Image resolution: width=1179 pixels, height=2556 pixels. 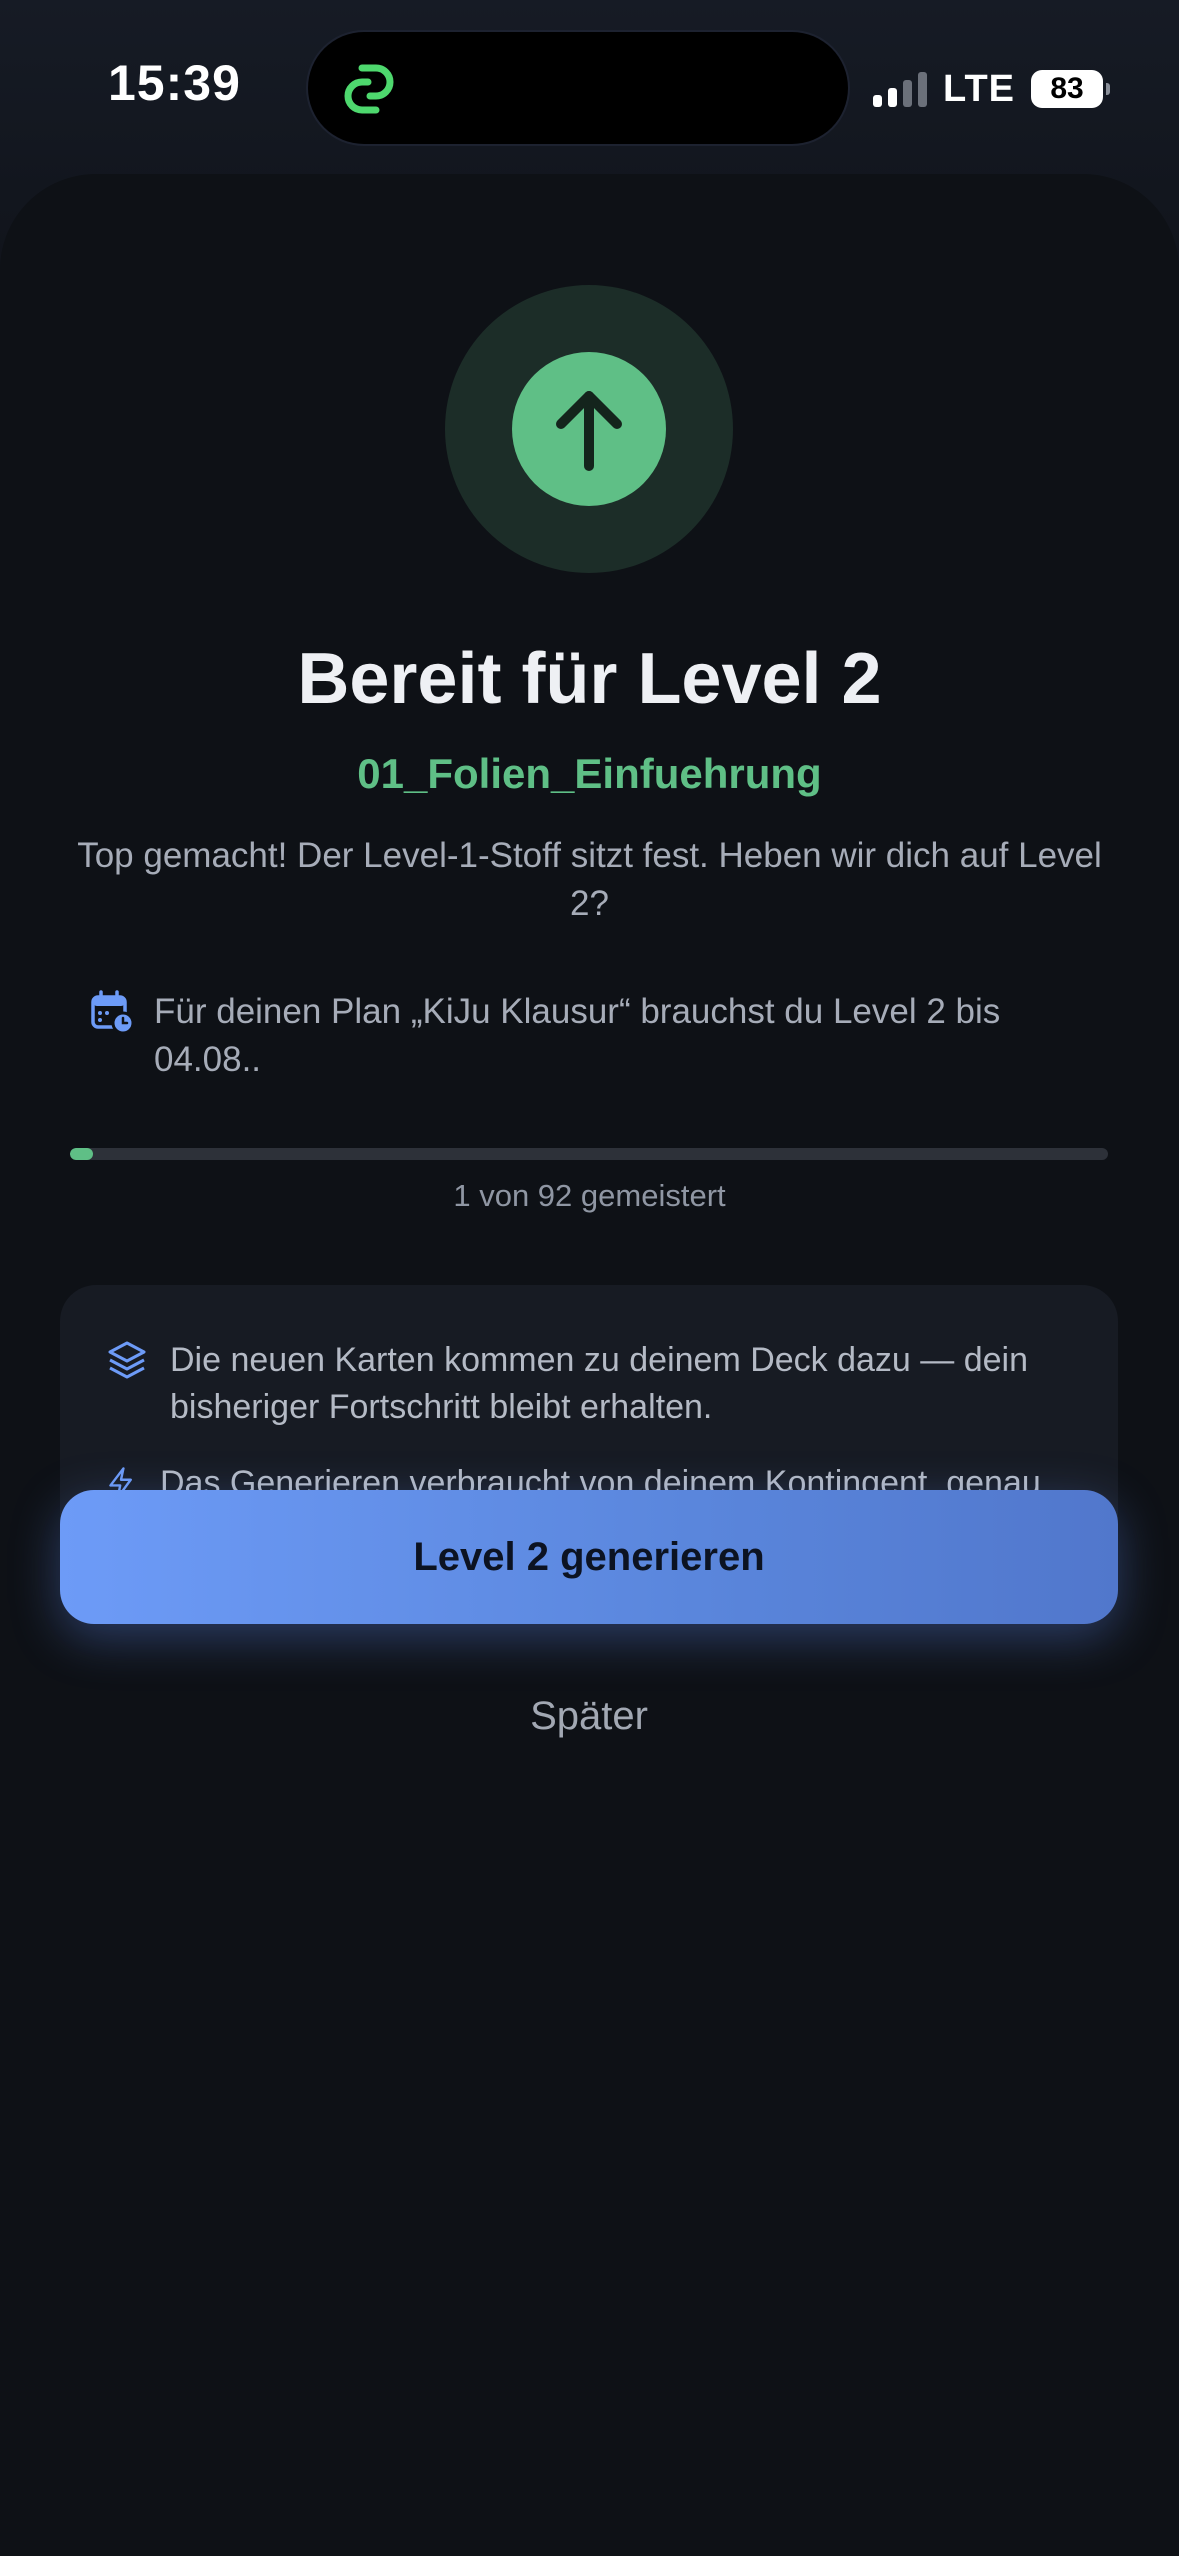 I want to click on hero-badge-inner, so click(x=589, y=429).